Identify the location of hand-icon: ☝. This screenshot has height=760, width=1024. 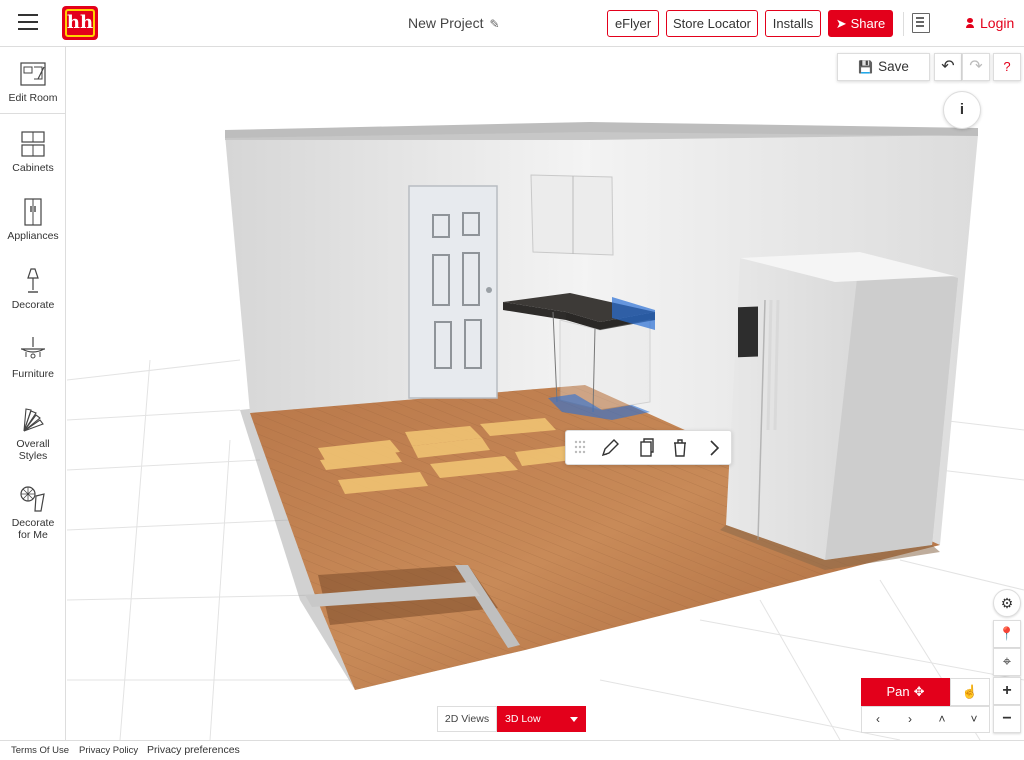
(970, 691).